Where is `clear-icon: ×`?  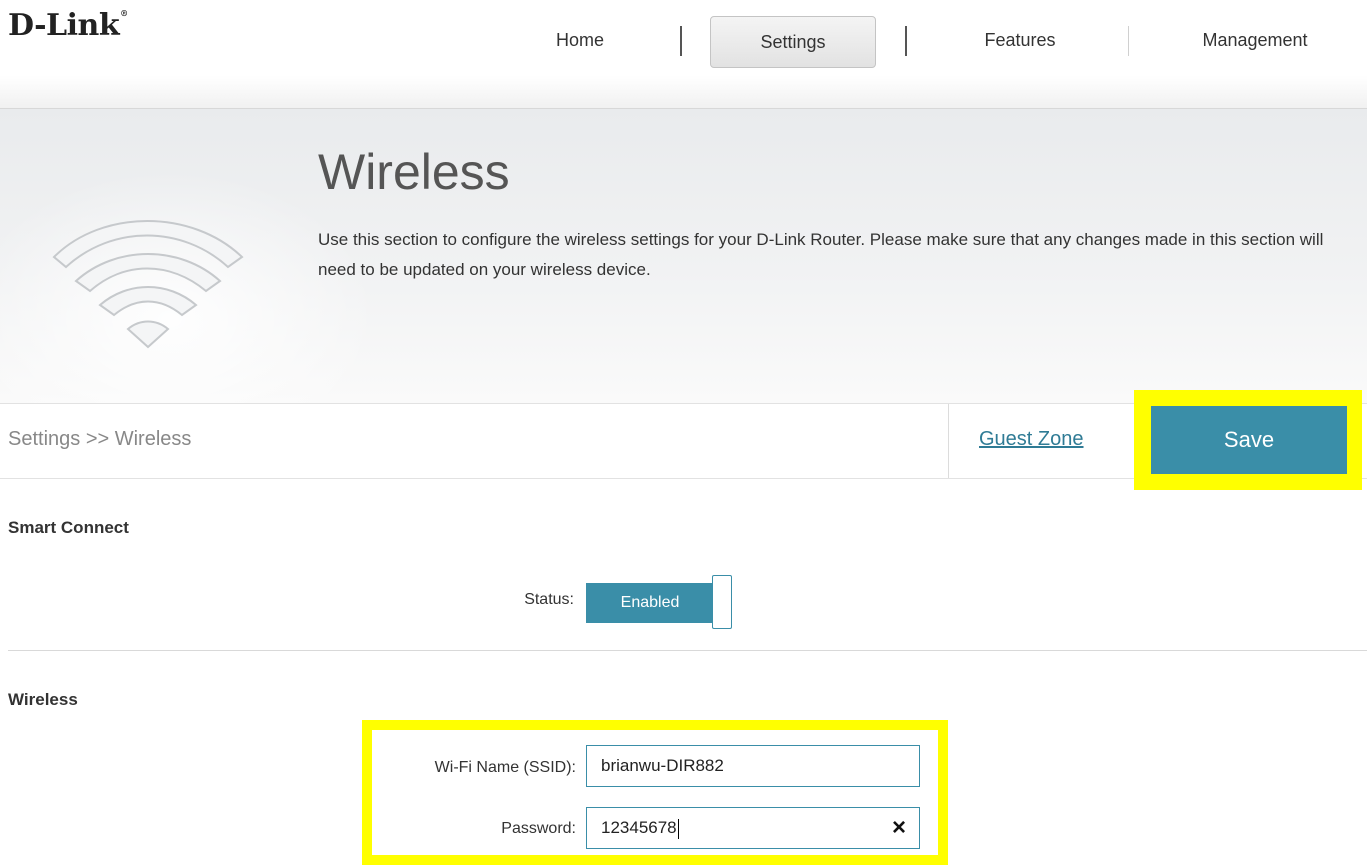 clear-icon: × is located at coordinates (899, 828).